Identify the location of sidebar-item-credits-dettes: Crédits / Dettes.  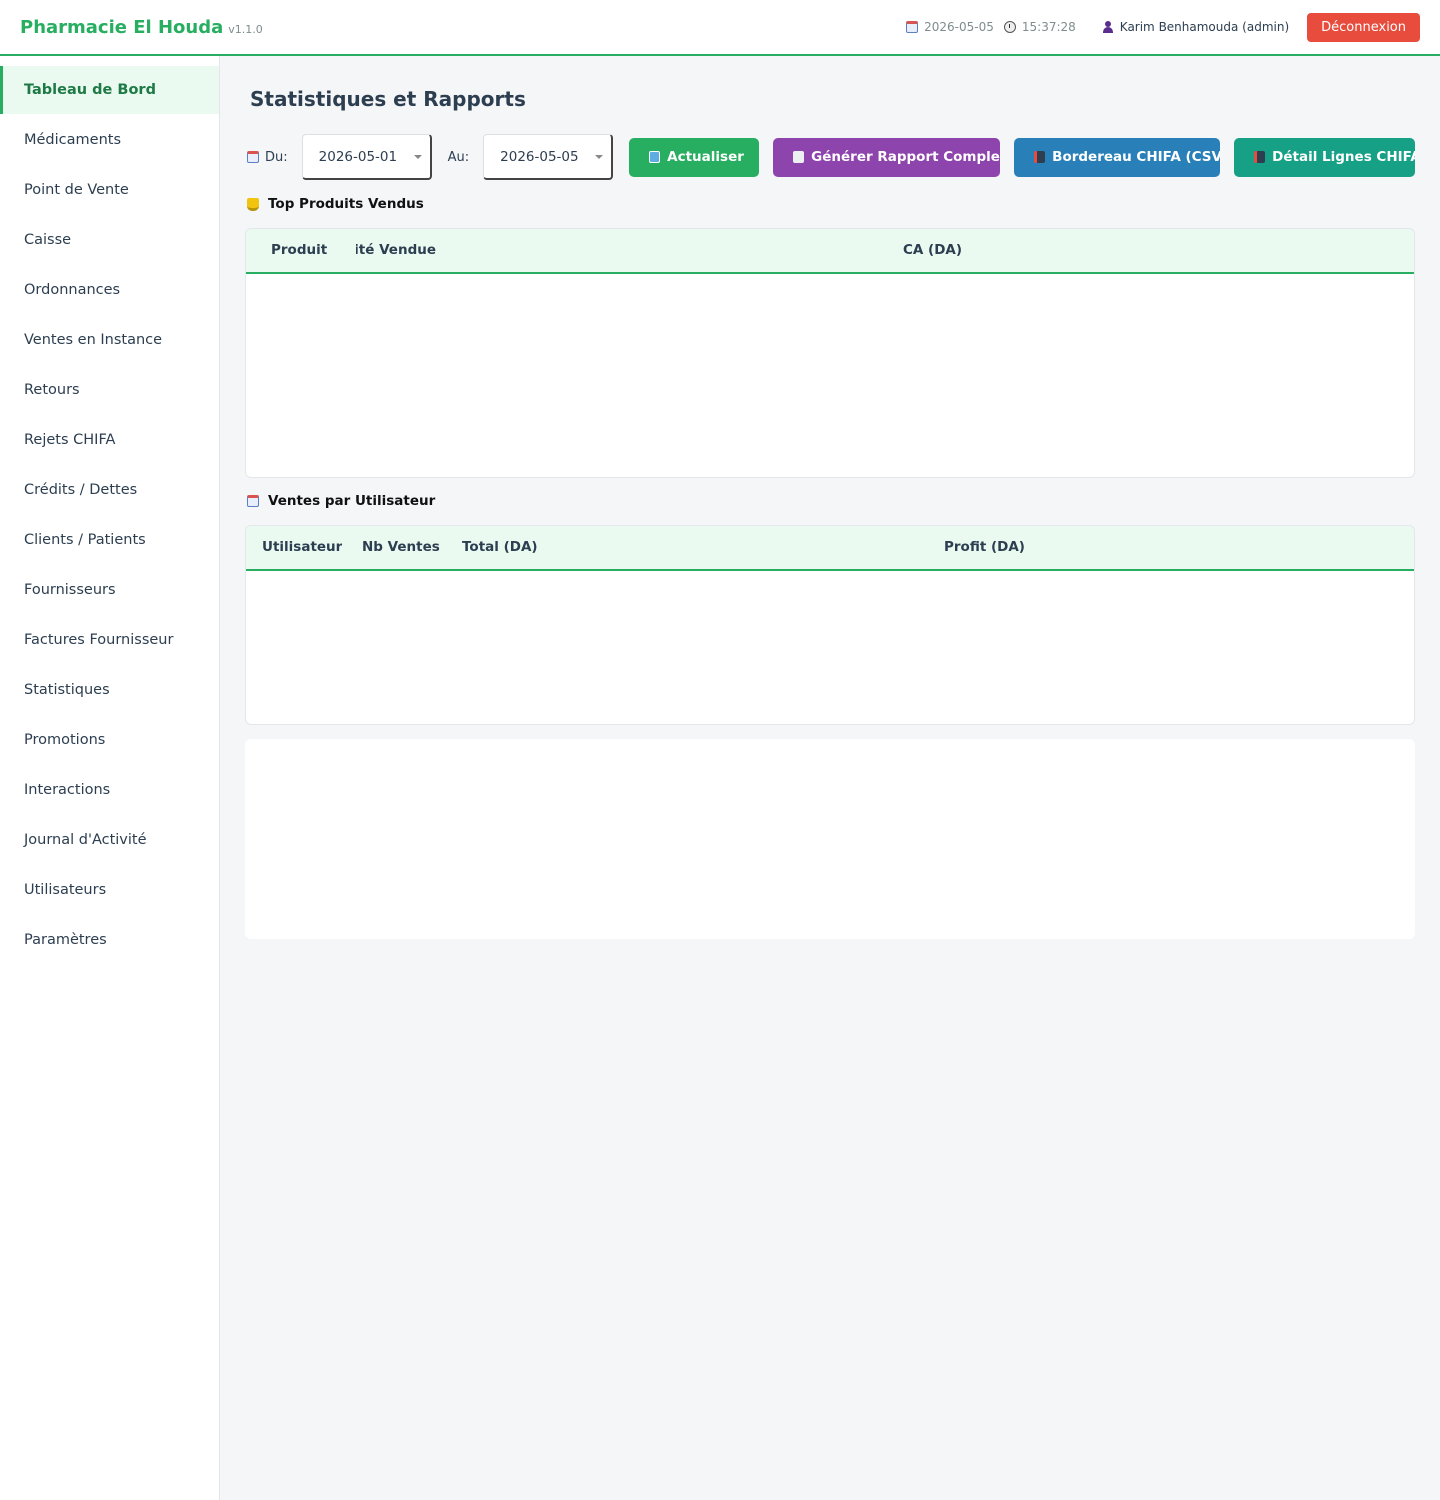
(109, 490).